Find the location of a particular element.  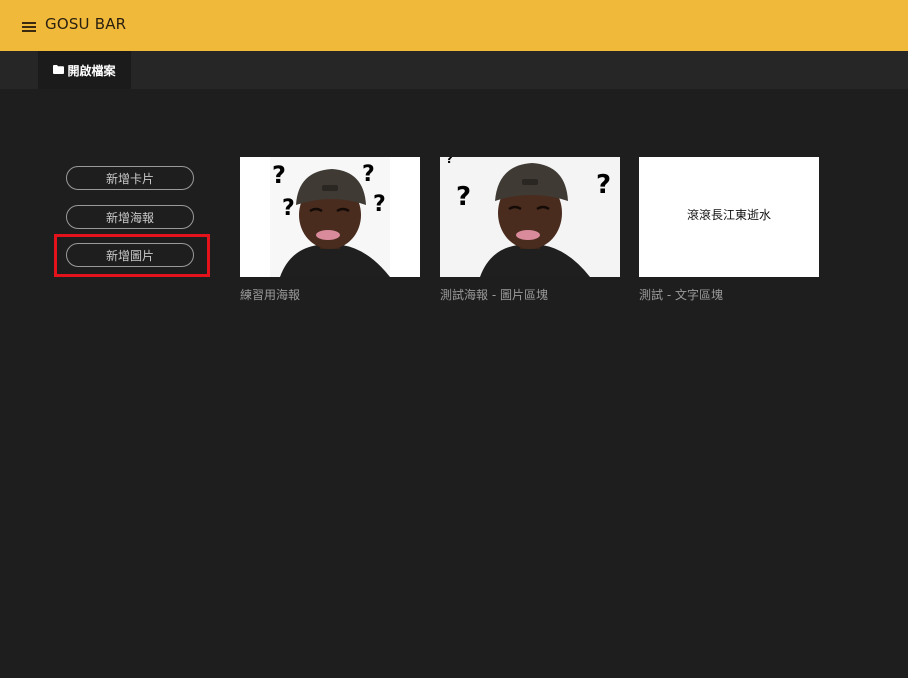

tab-open-file: 開啟檔案 is located at coordinates (84, 70).